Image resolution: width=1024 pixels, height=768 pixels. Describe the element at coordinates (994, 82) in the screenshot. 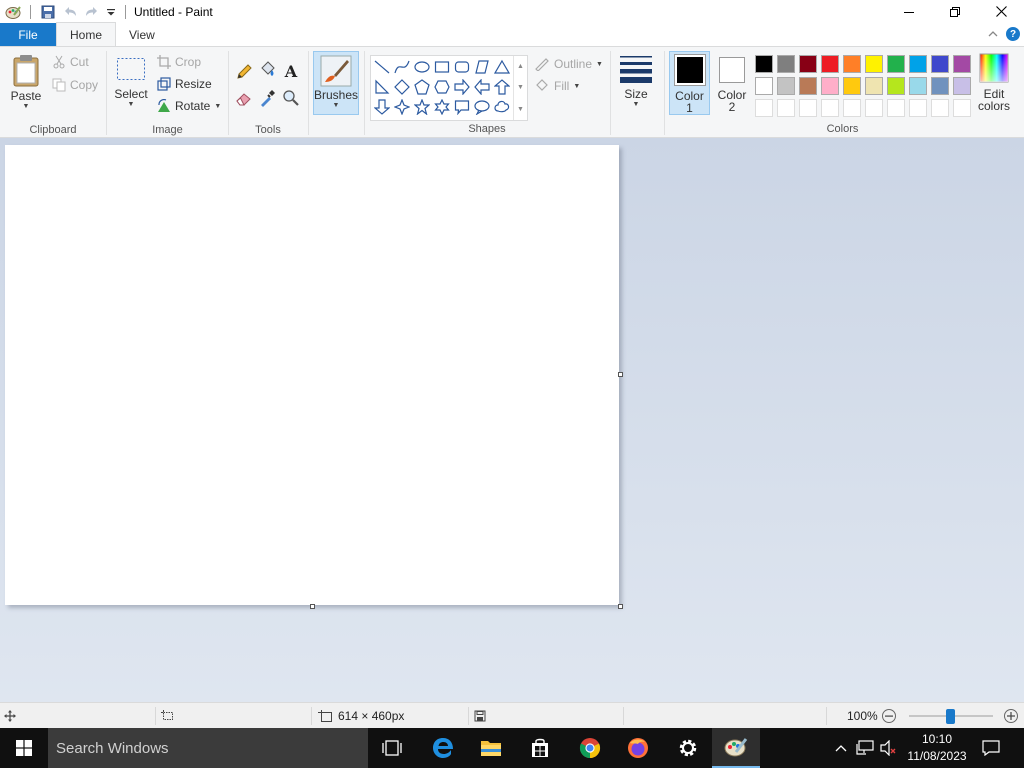

I see `edit-colors-button: Edit colors` at that location.